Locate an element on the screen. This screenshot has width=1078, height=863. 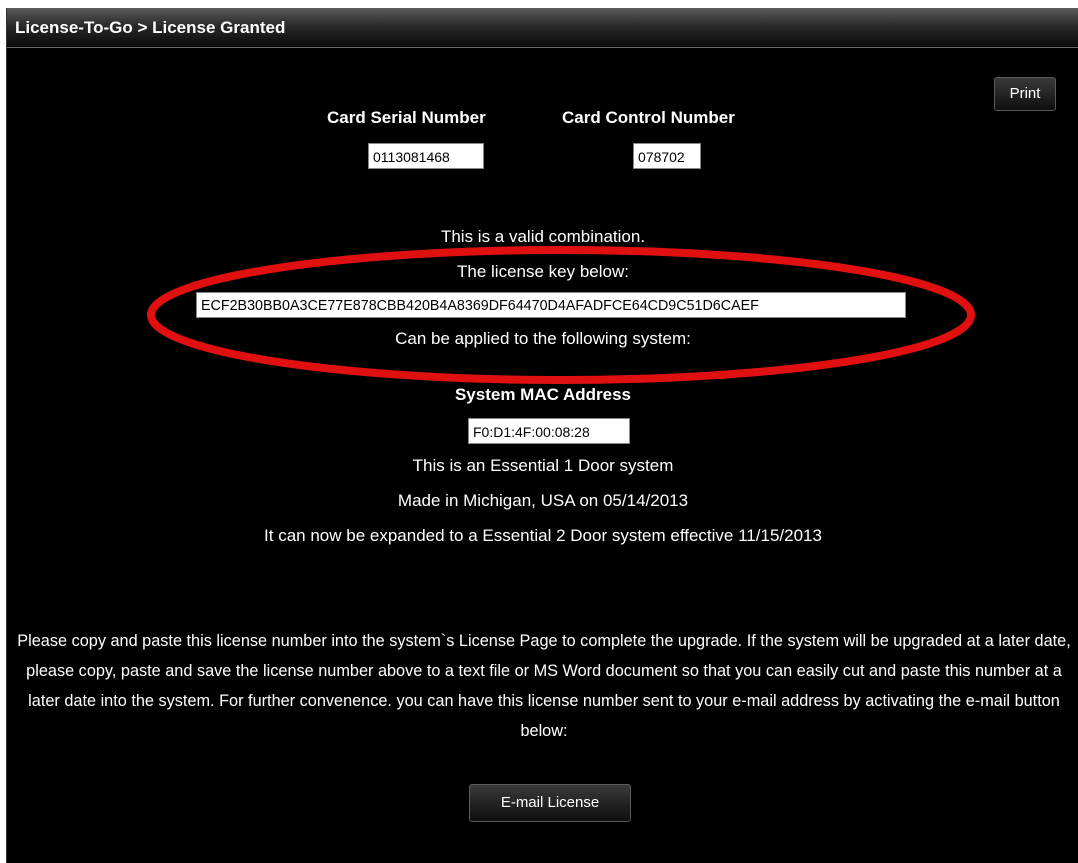
page-title: License-To-Go > License Granted is located at coordinates (542, 28).